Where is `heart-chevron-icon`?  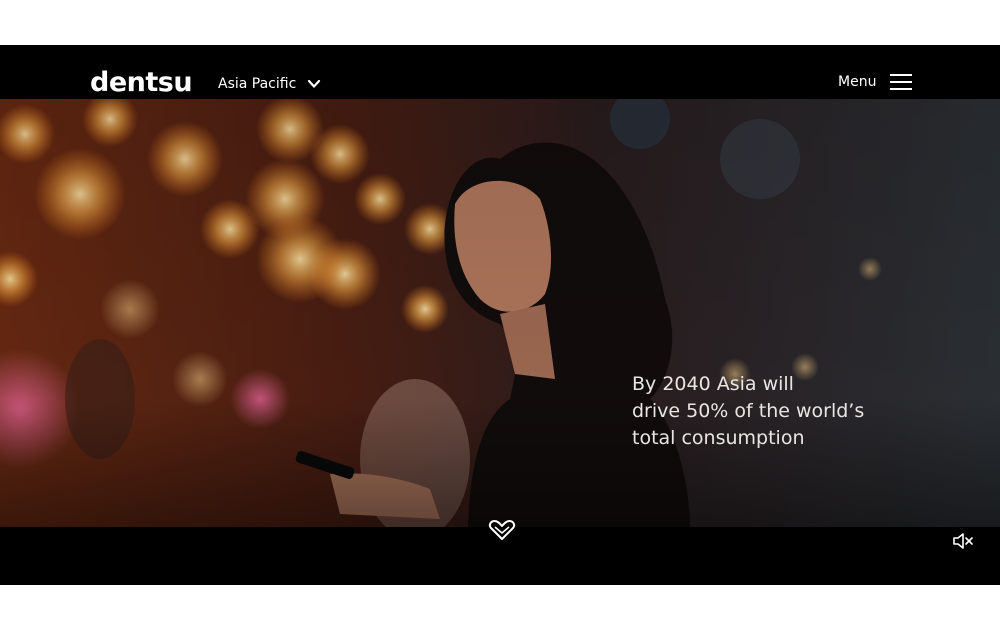 heart-chevron-icon is located at coordinates (502, 530).